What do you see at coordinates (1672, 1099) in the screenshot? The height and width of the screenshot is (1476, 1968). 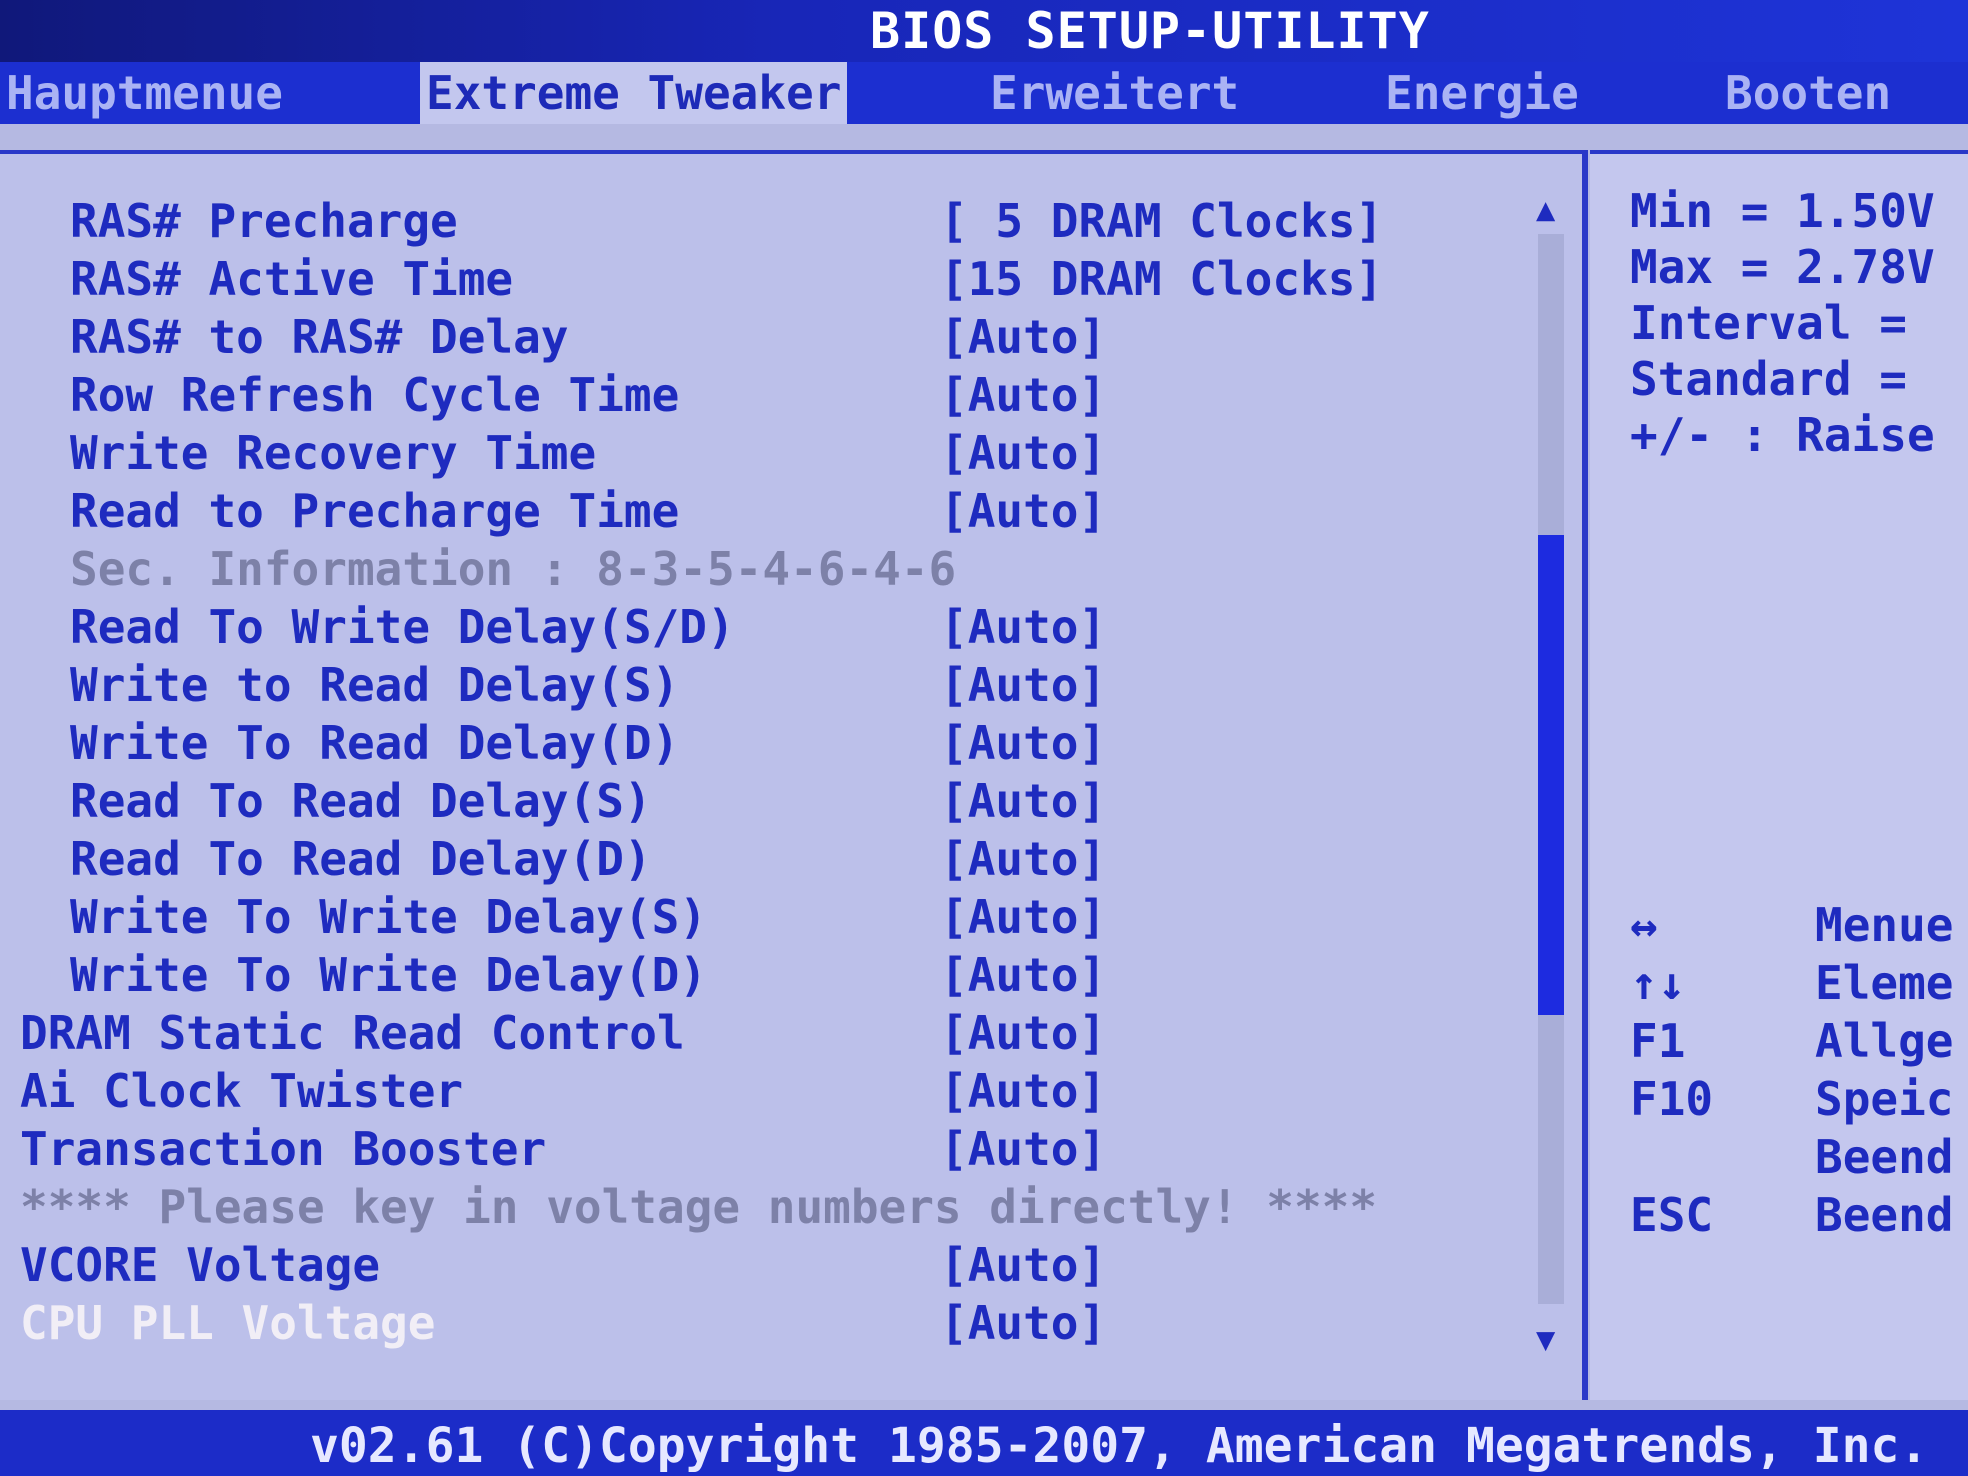 I see `key-f10: F10` at bounding box center [1672, 1099].